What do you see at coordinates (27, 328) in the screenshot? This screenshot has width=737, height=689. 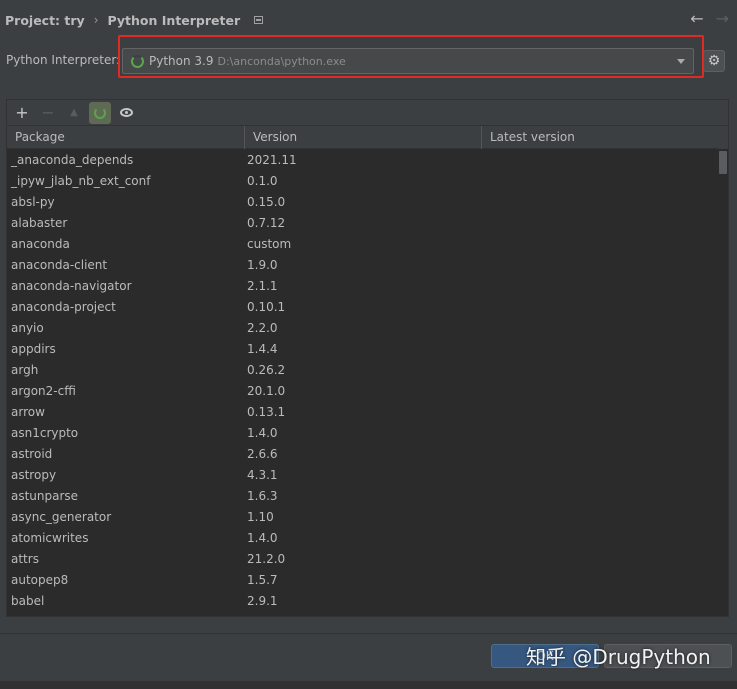 I see `package-name: anyio` at bounding box center [27, 328].